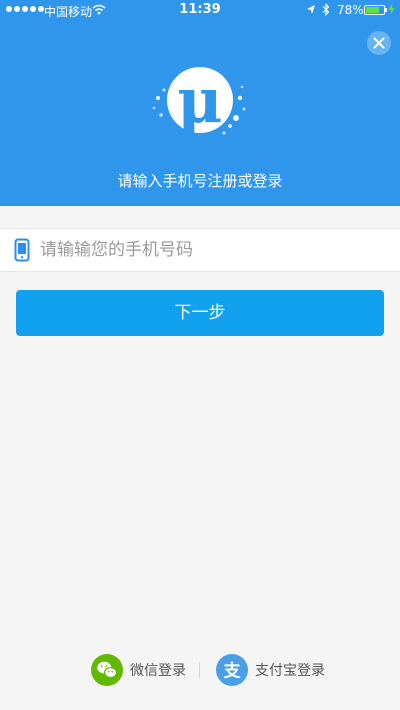 The width and height of the screenshot is (400, 710). I want to click on battery-percent: 78%, so click(350, 10).